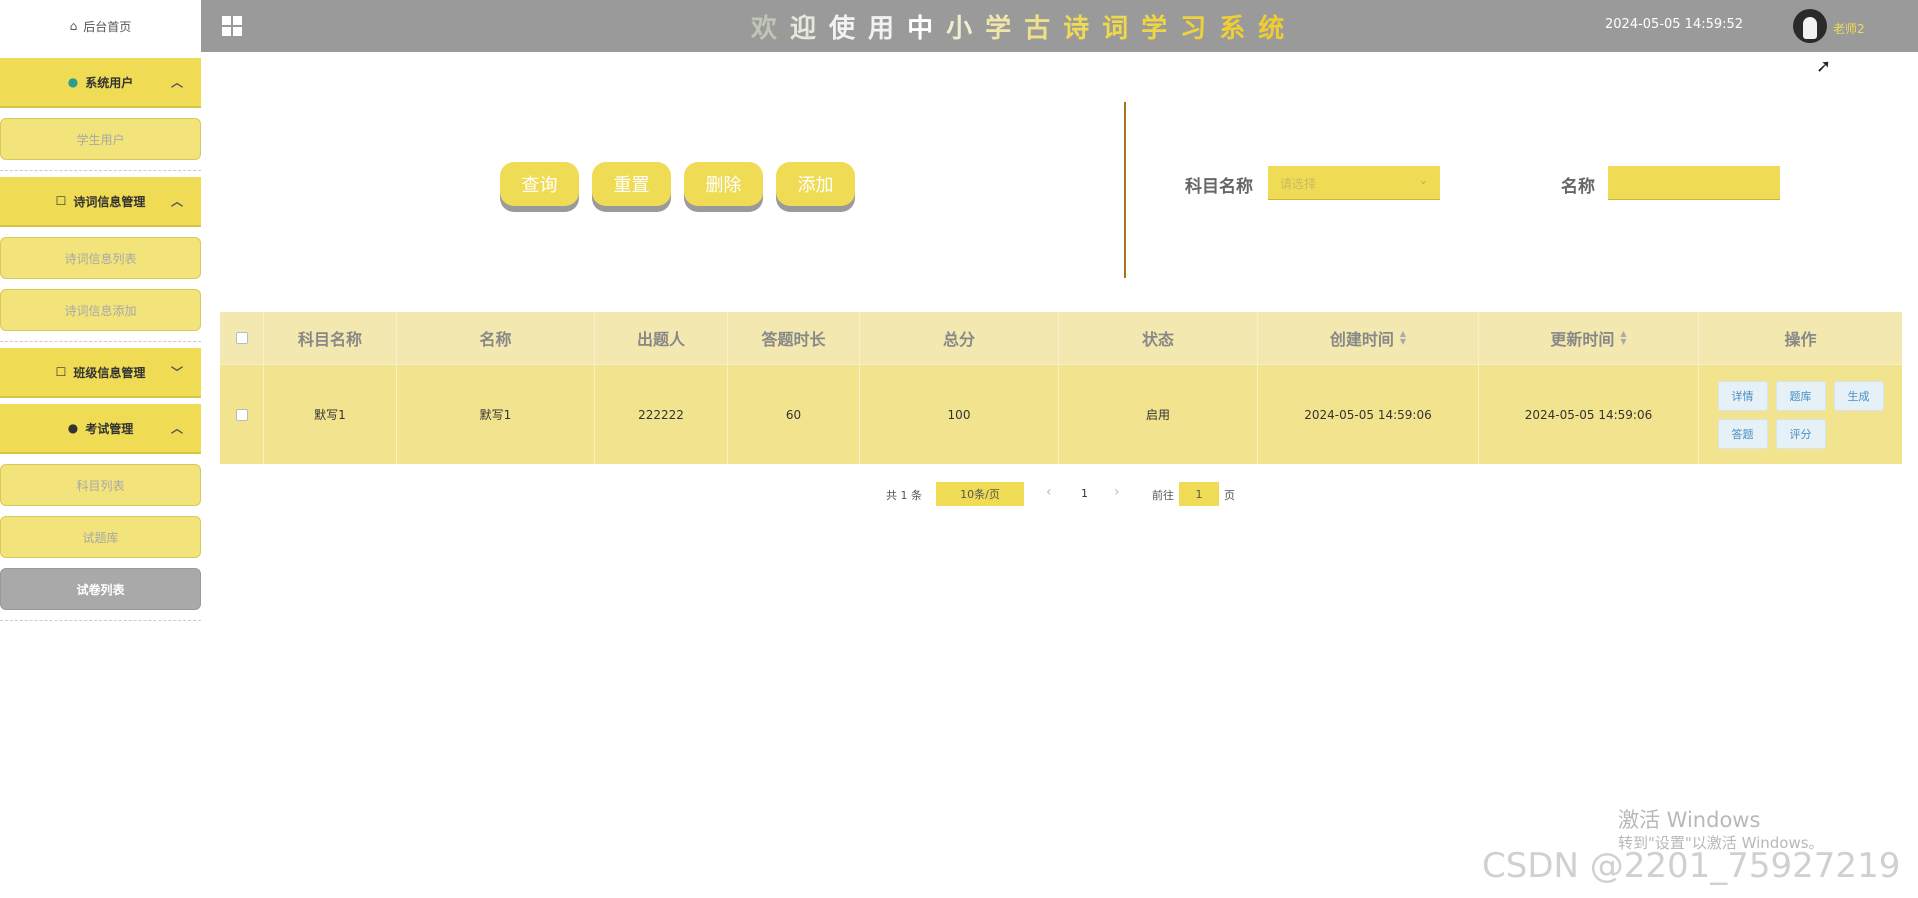 The width and height of the screenshot is (1918, 898). Describe the element at coordinates (1278, 29) in the screenshot. I see `title-char: 统` at that location.